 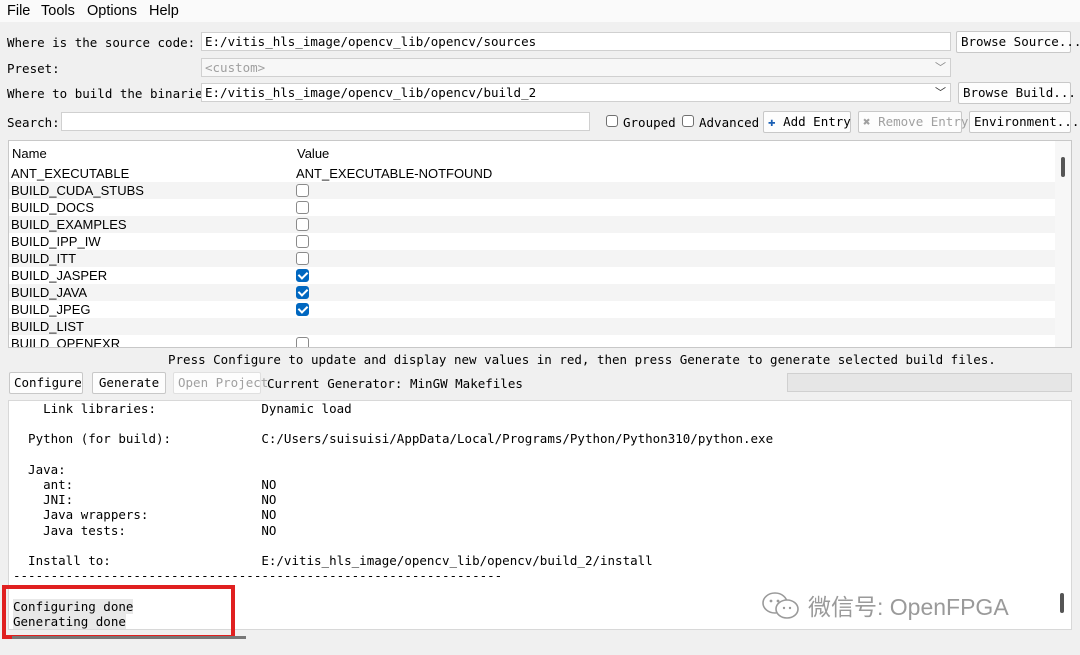 What do you see at coordinates (66, 342) in the screenshot?
I see `row-name: BUILD_OPENEXR` at bounding box center [66, 342].